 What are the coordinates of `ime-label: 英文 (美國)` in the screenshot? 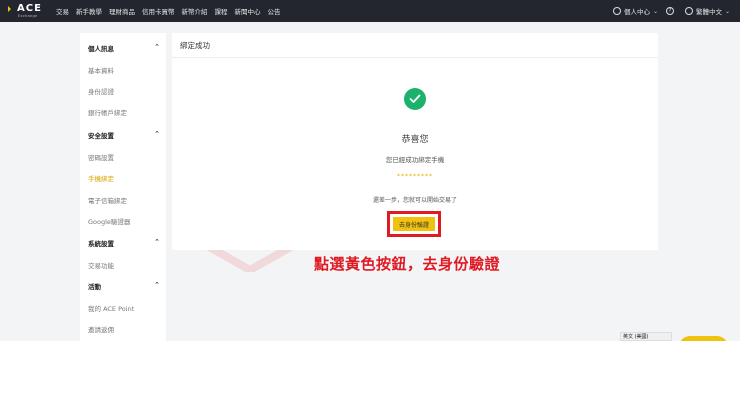 It's located at (636, 337).